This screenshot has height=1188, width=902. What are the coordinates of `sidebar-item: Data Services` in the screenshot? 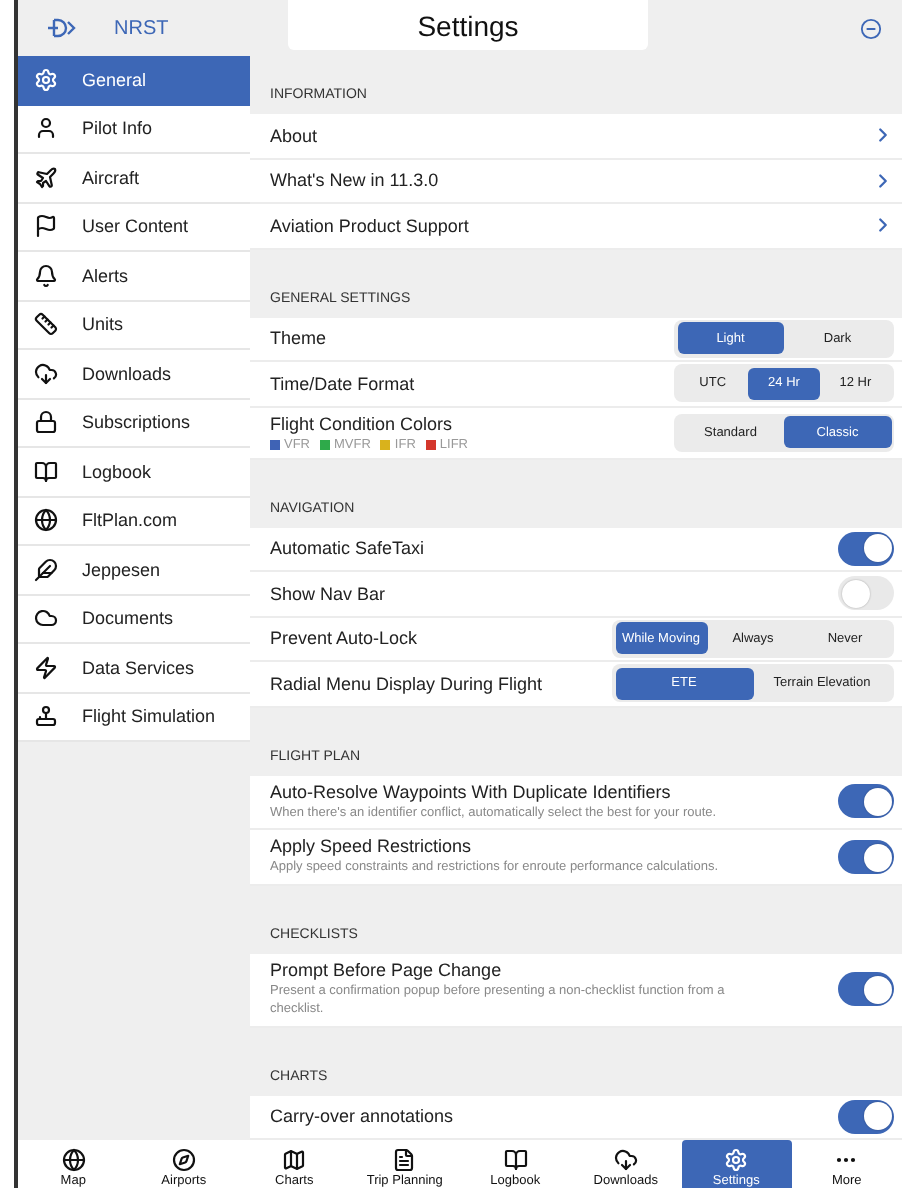 It's located at (134, 668).